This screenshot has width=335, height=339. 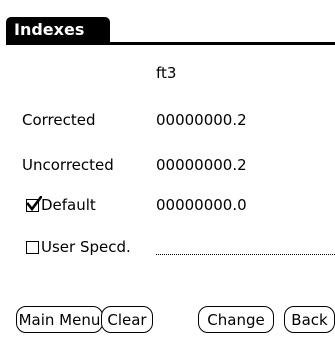 What do you see at coordinates (32, 247) in the screenshot?
I see `user-specd-checkbox` at bounding box center [32, 247].